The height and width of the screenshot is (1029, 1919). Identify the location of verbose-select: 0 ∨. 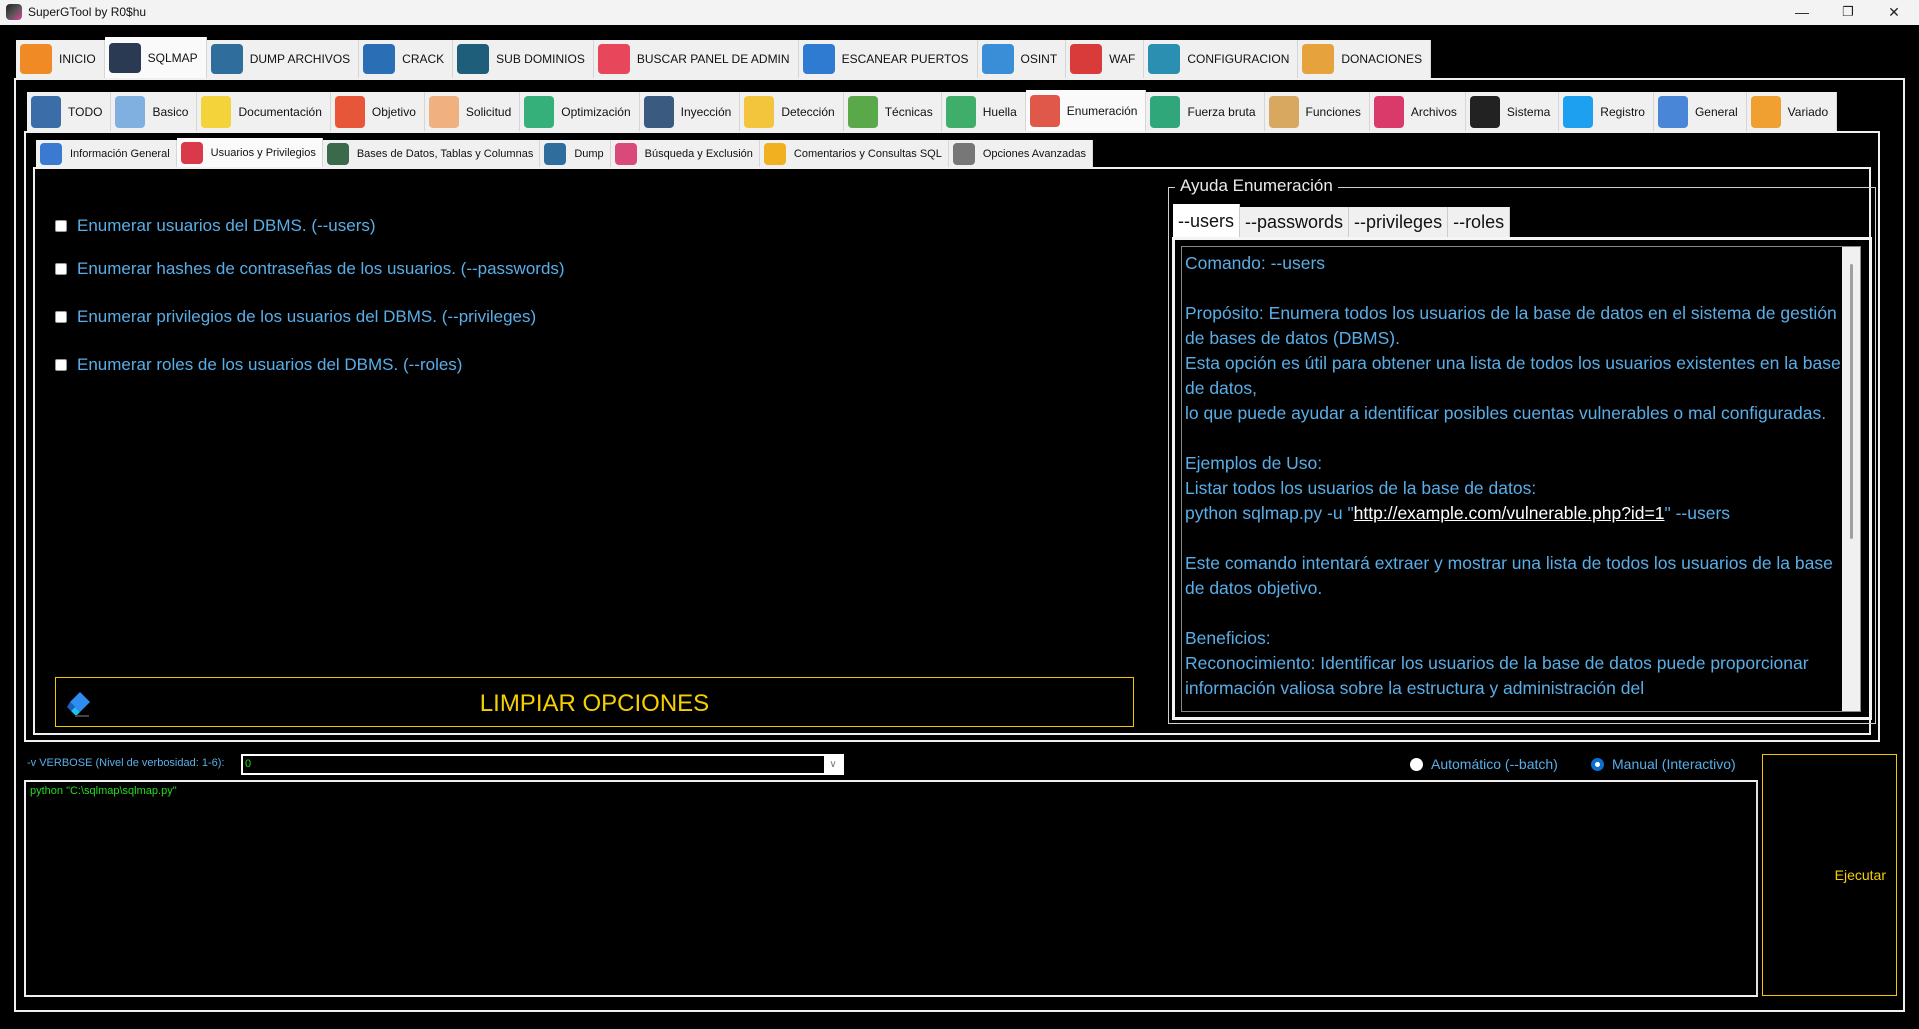
(542, 764).